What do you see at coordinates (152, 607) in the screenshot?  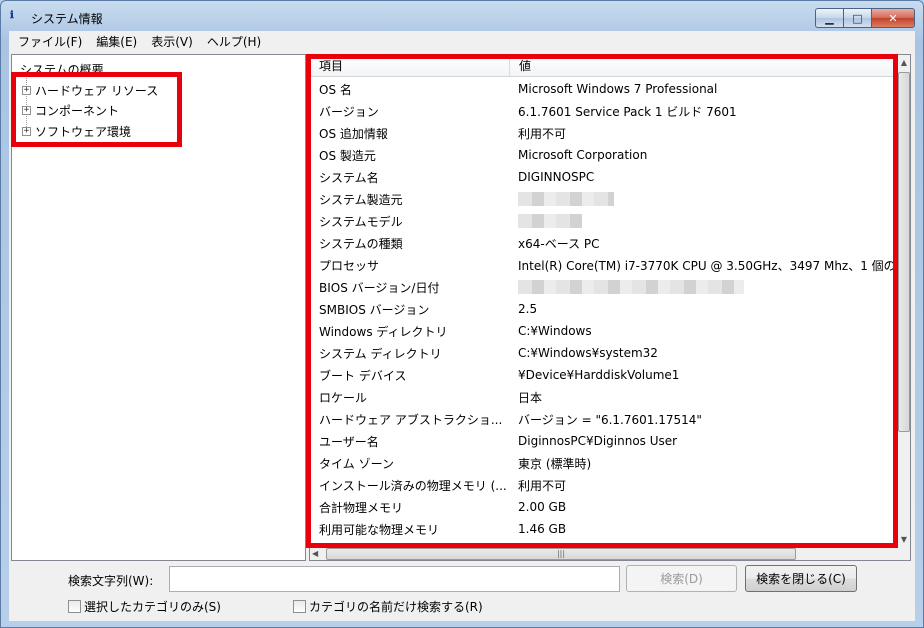 I see `checkbox-label: 選択したカテゴリのみ(S)` at bounding box center [152, 607].